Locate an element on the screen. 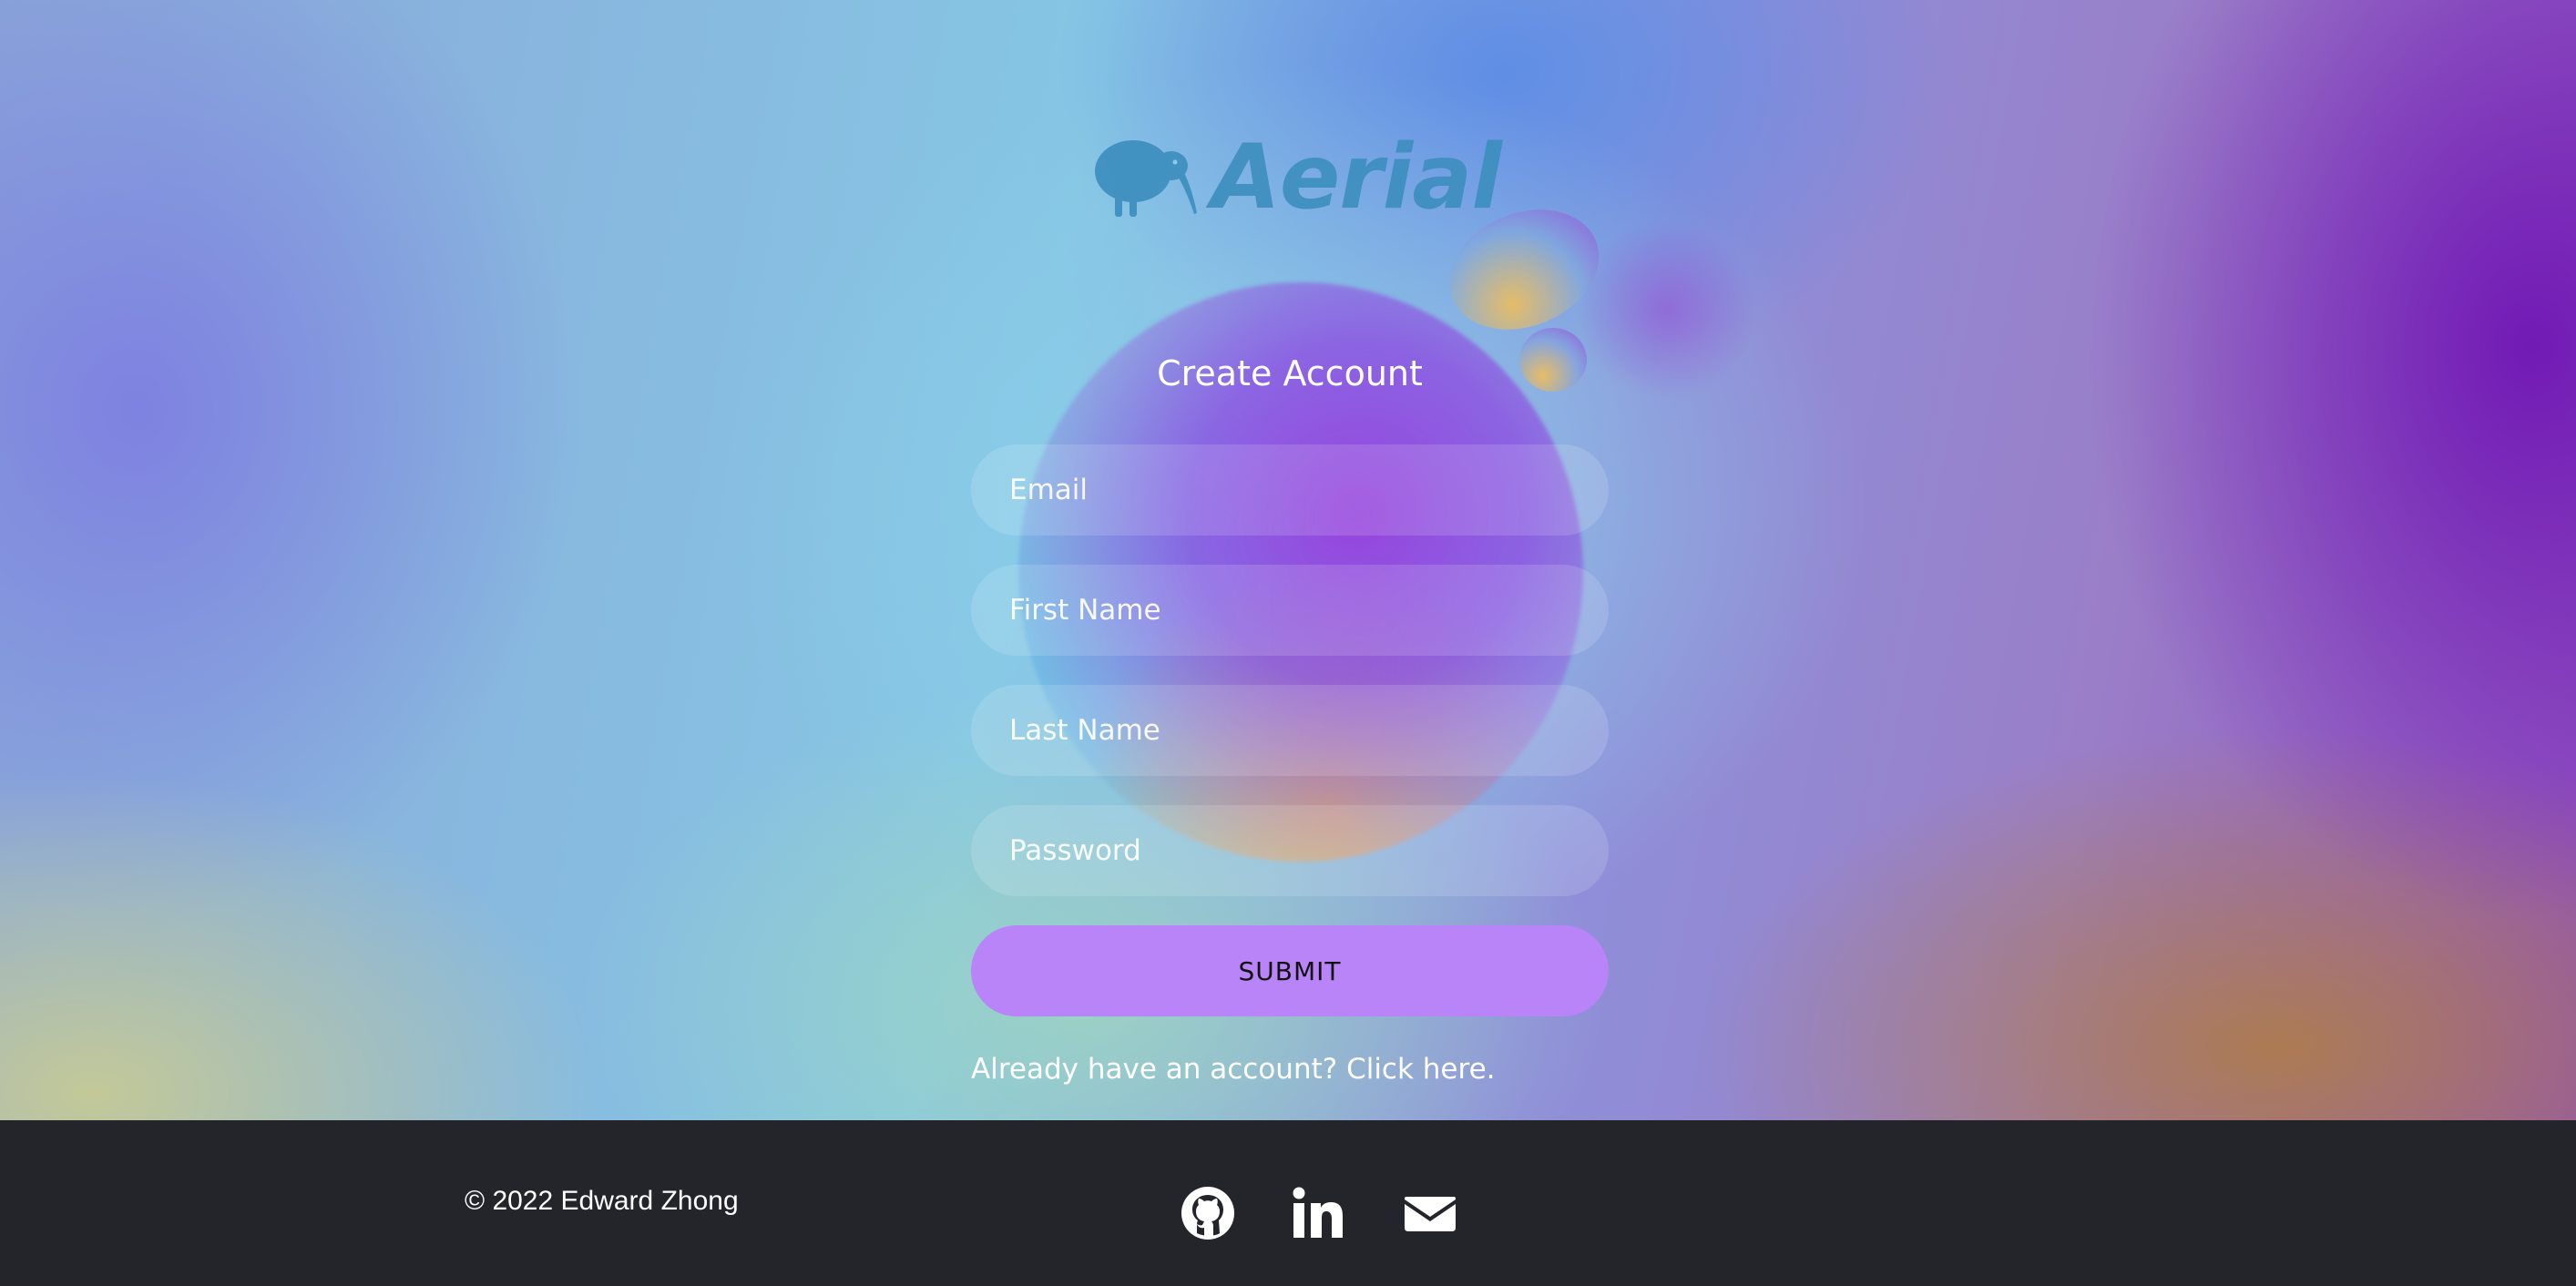  submit-button: SUBMIT is located at coordinates (1290, 971).